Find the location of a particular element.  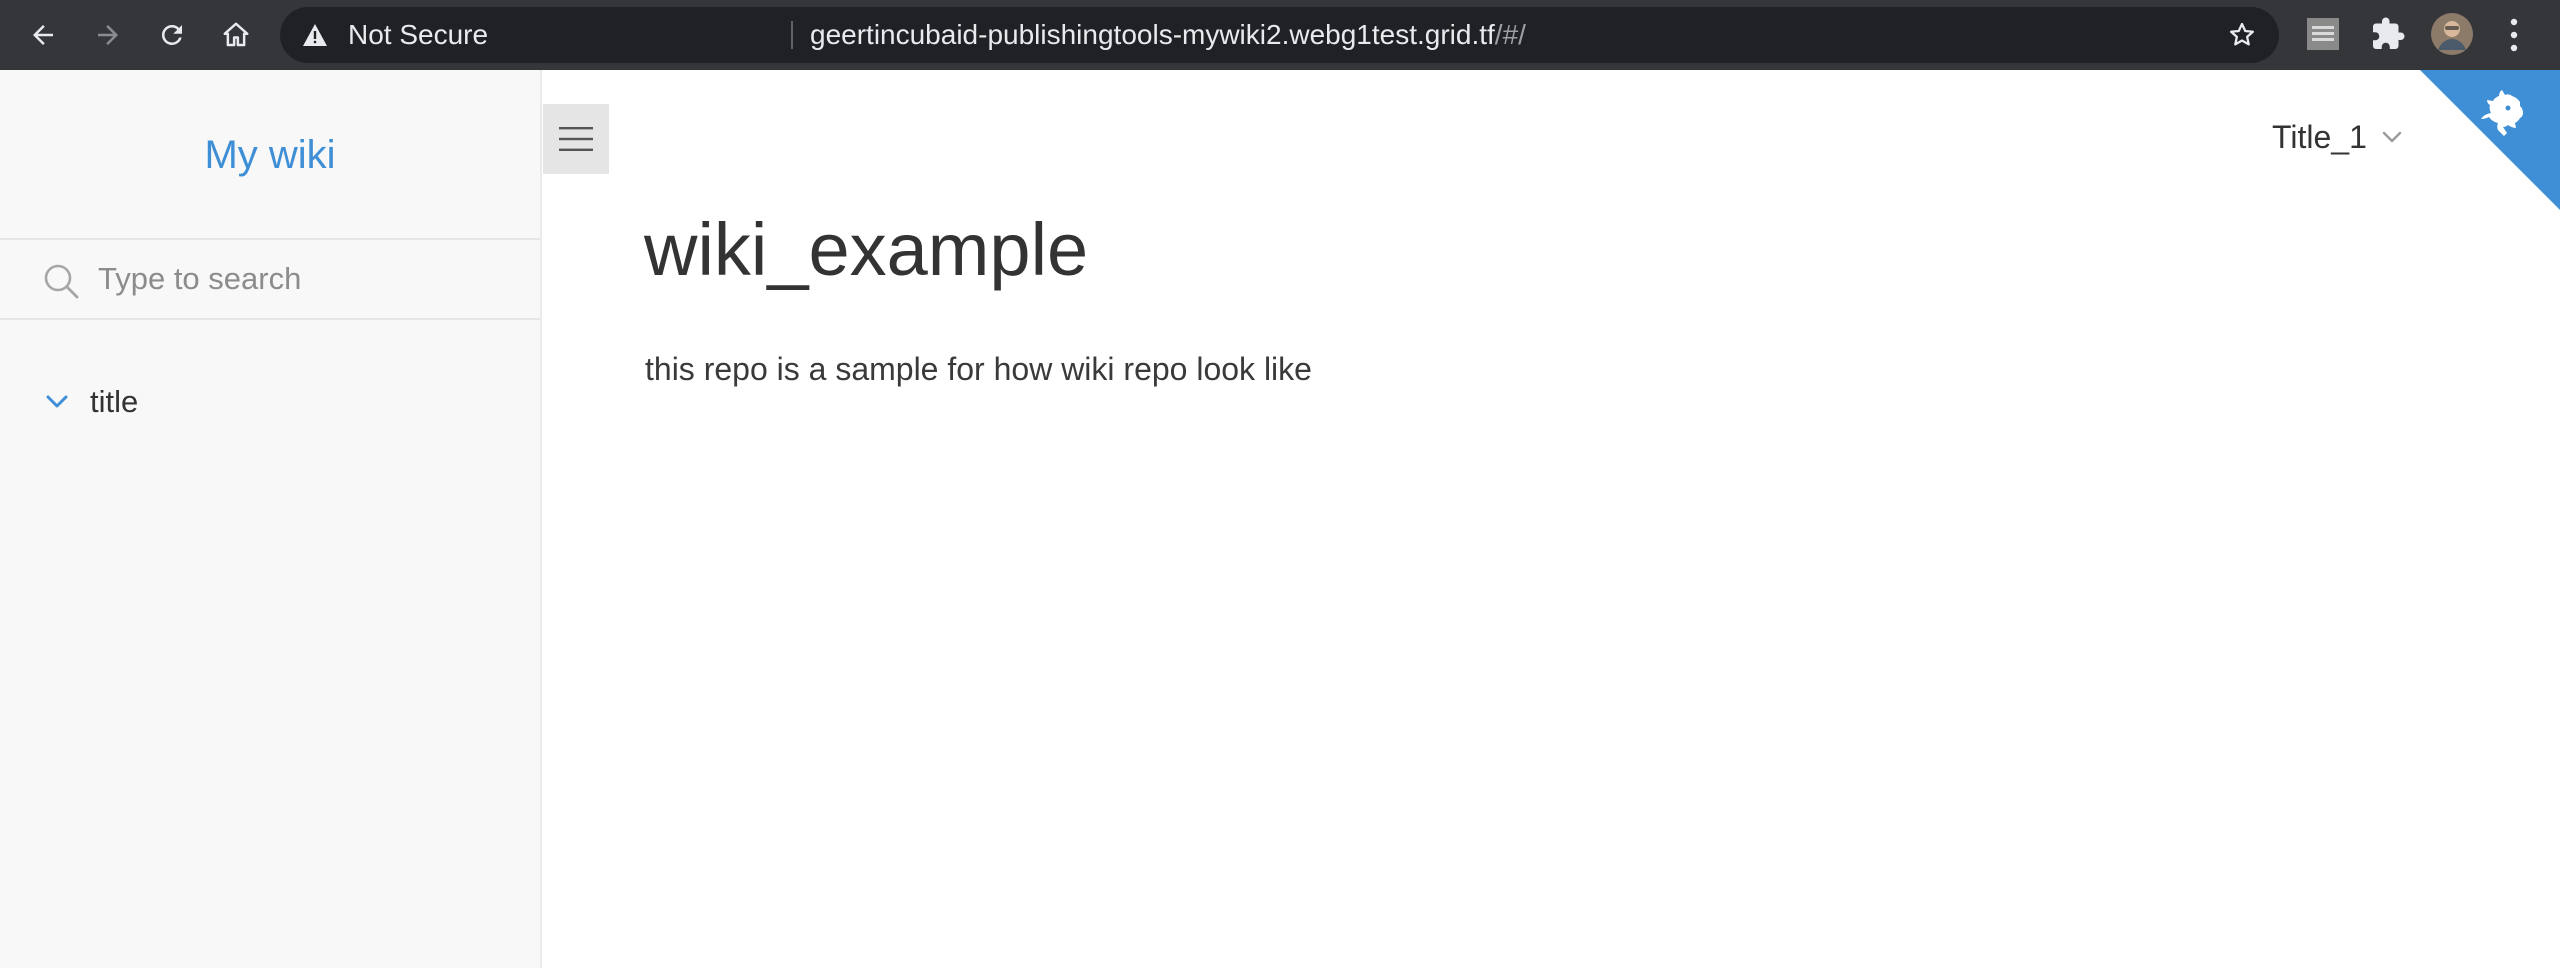

page-title: wiki_example is located at coordinates (866, 249).